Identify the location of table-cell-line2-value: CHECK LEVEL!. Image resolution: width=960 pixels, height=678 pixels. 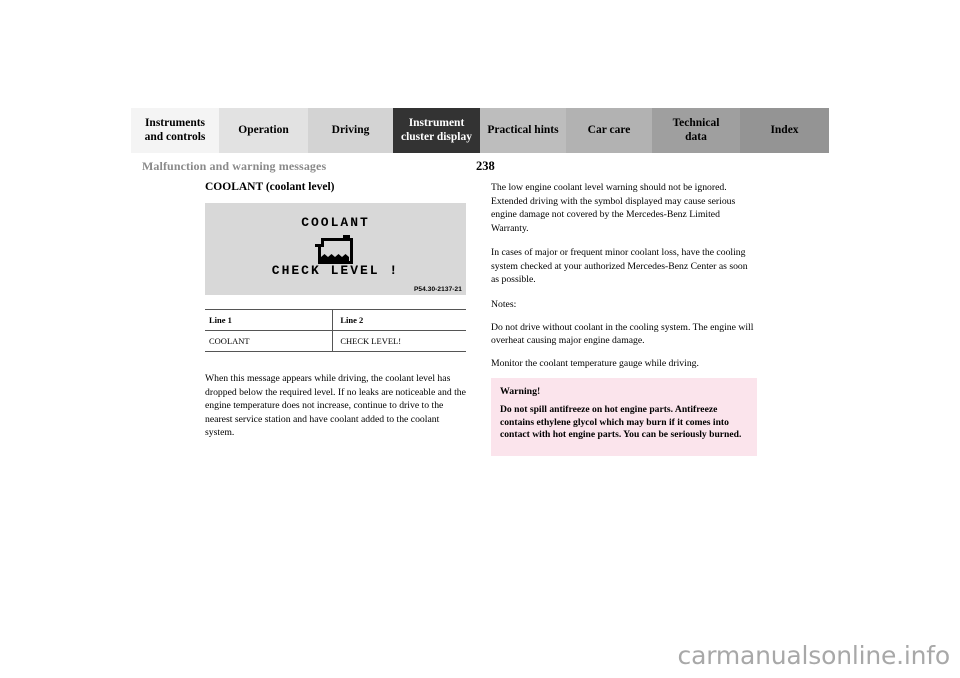
(399, 341).